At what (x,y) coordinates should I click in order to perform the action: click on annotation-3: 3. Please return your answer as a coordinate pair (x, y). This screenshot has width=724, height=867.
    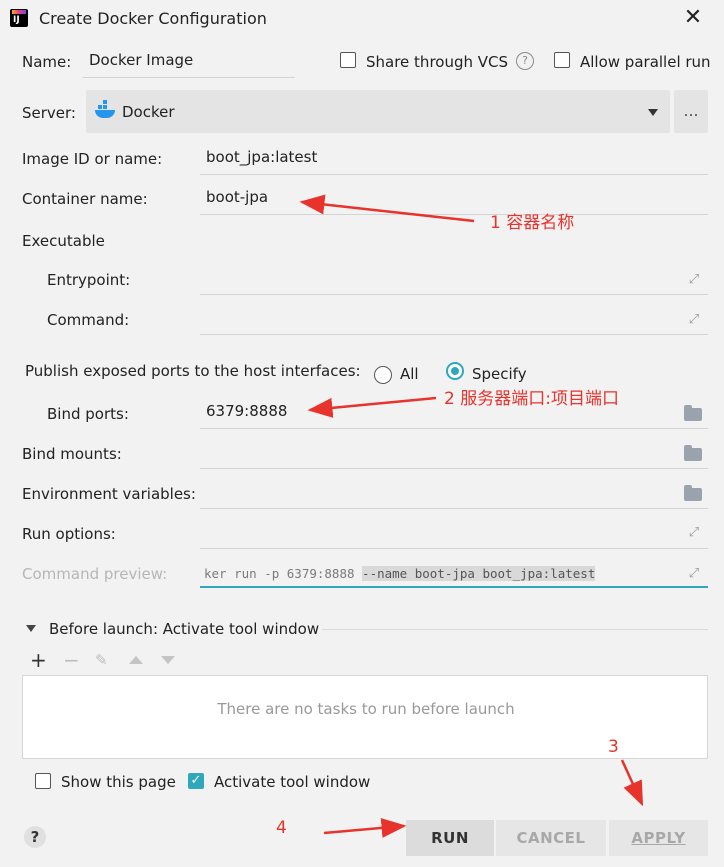
    Looking at the image, I should click on (613, 747).